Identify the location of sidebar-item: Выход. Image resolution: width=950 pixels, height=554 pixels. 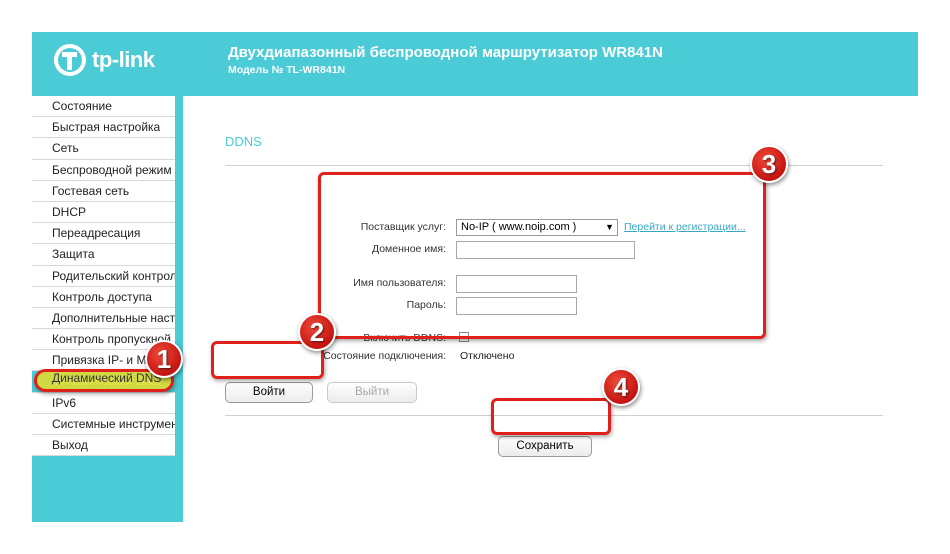
(103, 446).